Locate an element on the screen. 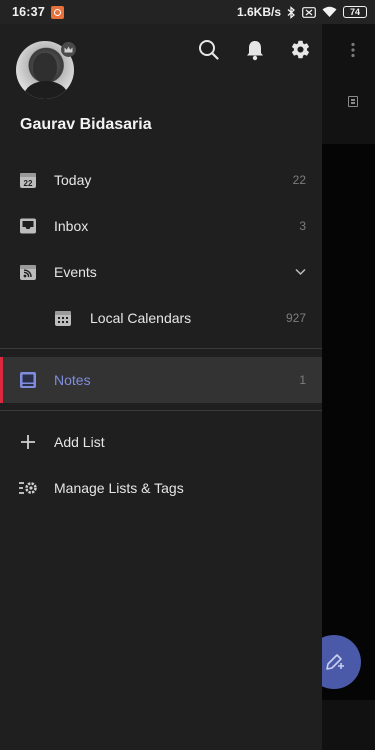 The width and height of the screenshot is (375, 750). wifi-icon is located at coordinates (329, 12).